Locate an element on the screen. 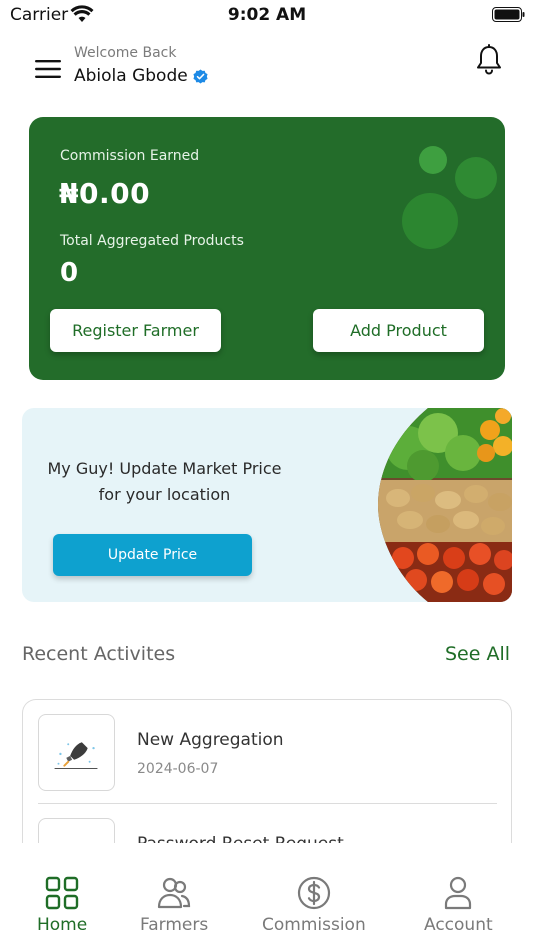  bell-icon is located at coordinates (489, 60).